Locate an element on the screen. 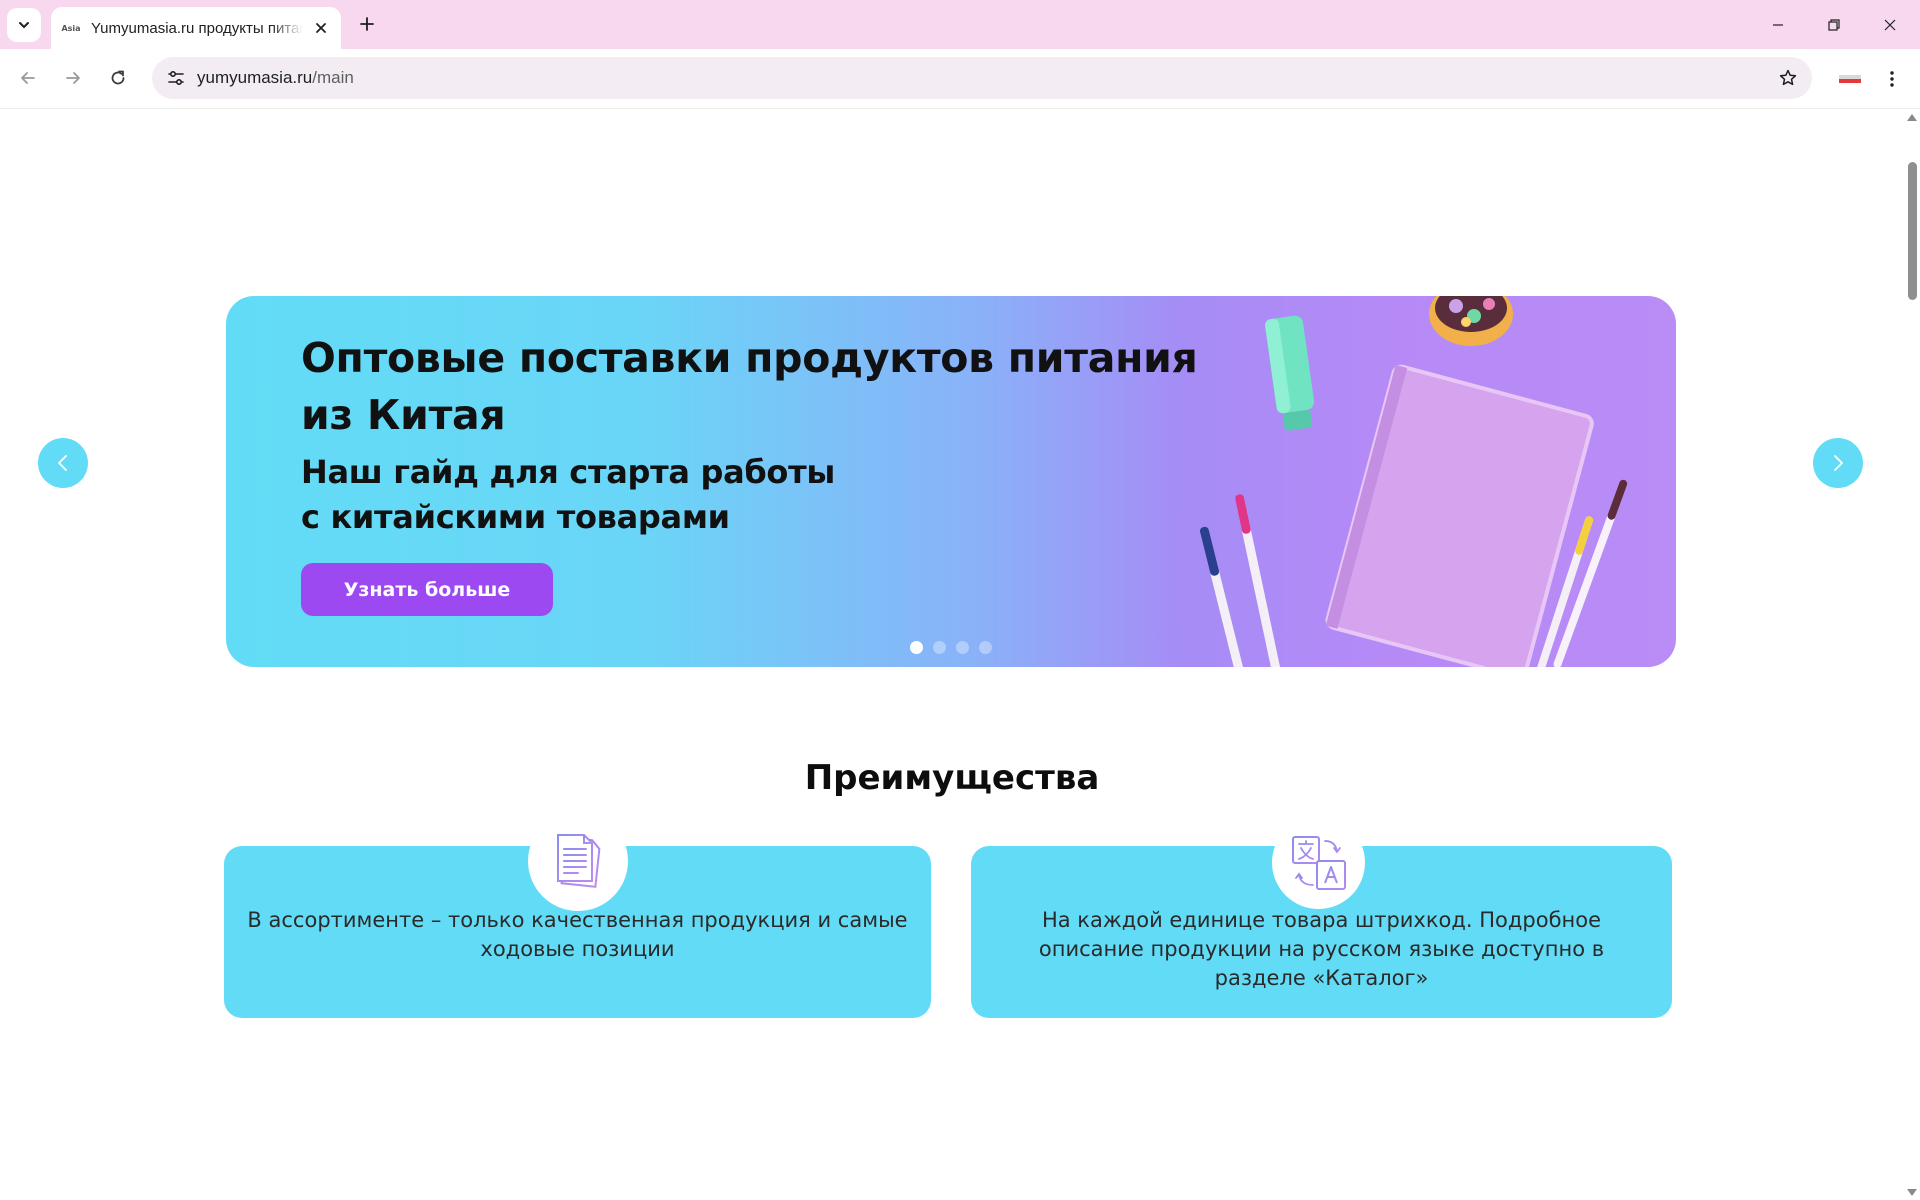  tab-close-button is located at coordinates (321, 28).